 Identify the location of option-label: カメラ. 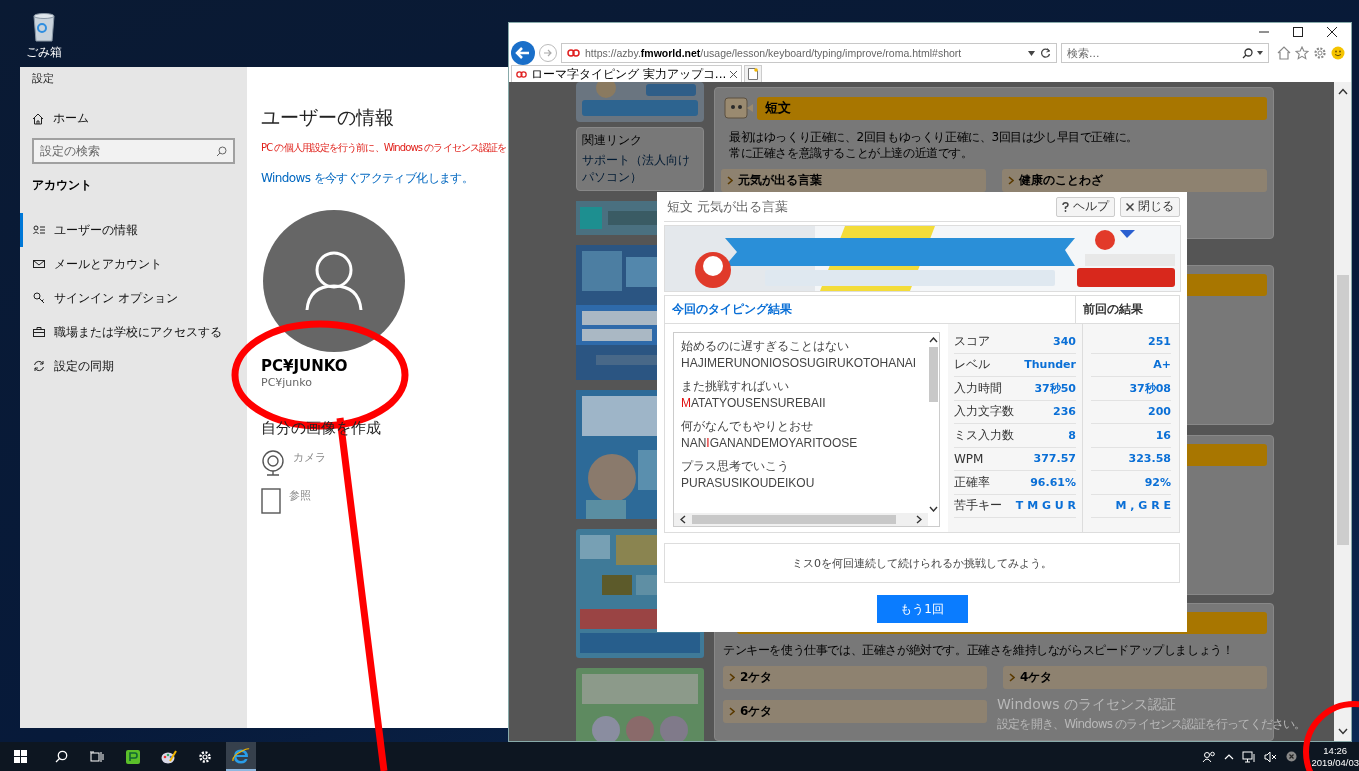
(309, 457).